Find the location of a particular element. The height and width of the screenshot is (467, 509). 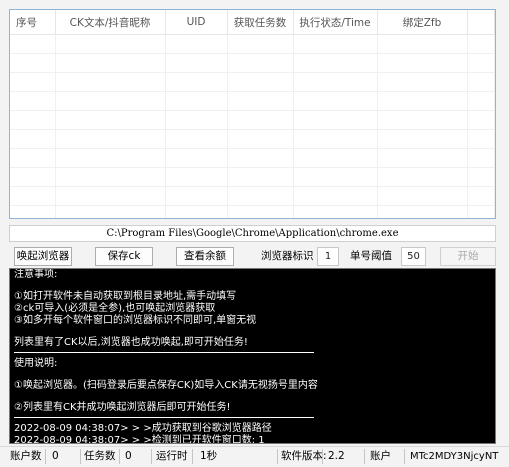

column-header-uid: UID is located at coordinates (196, 22).